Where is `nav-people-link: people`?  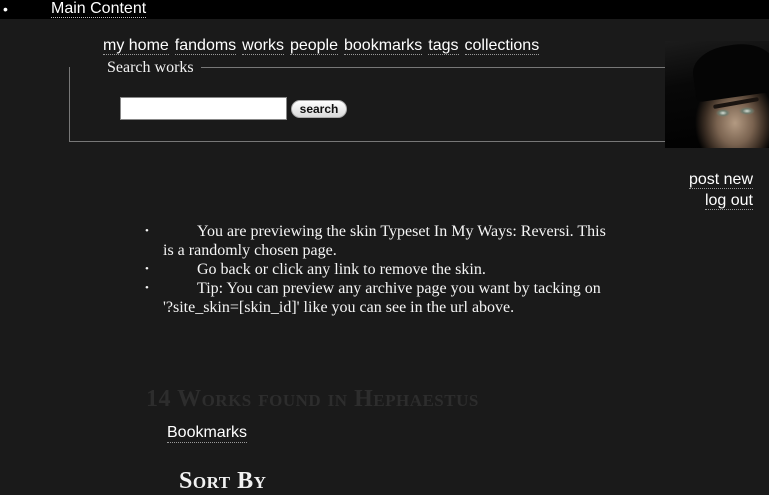
nav-people-link: people is located at coordinates (313, 46).